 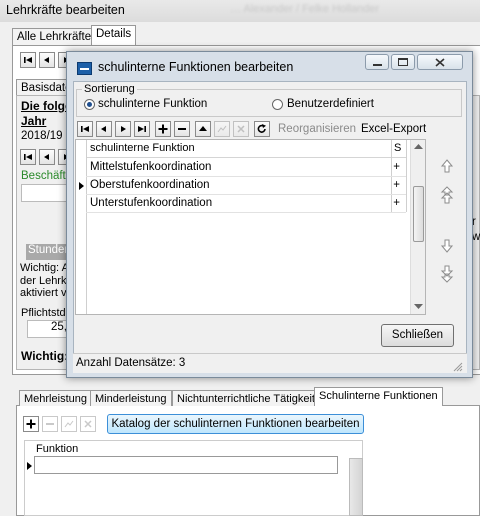 What do you see at coordinates (397, 148) in the screenshot?
I see `column-header-s: S` at bounding box center [397, 148].